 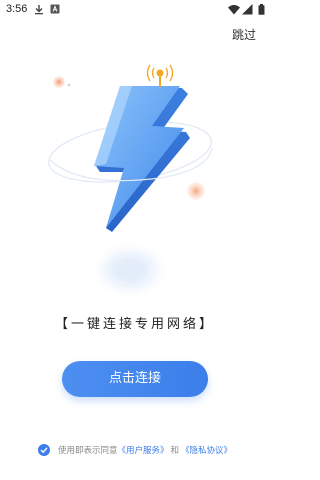 I want to click on status-bar: 3:56, so click(x=135, y=10).